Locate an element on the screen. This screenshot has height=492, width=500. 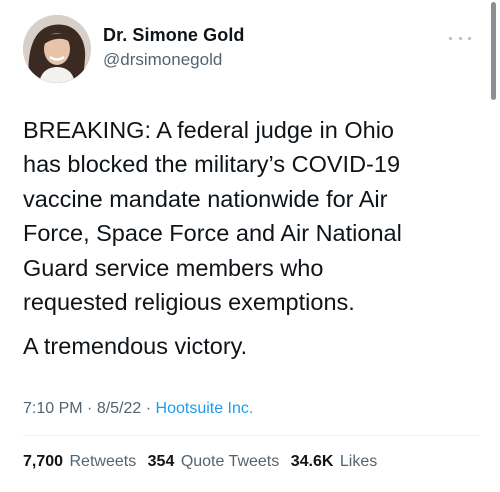
profile-photo is located at coordinates (57, 49).